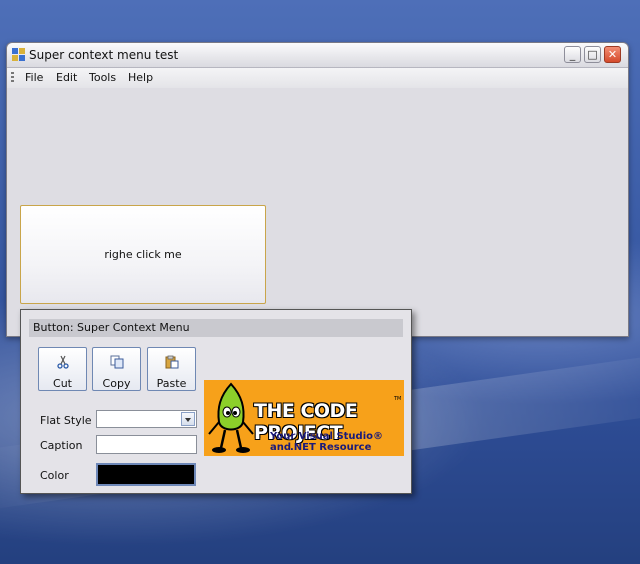  What do you see at coordinates (63, 362) in the screenshot?
I see `scissors-icon` at bounding box center [63, 362].